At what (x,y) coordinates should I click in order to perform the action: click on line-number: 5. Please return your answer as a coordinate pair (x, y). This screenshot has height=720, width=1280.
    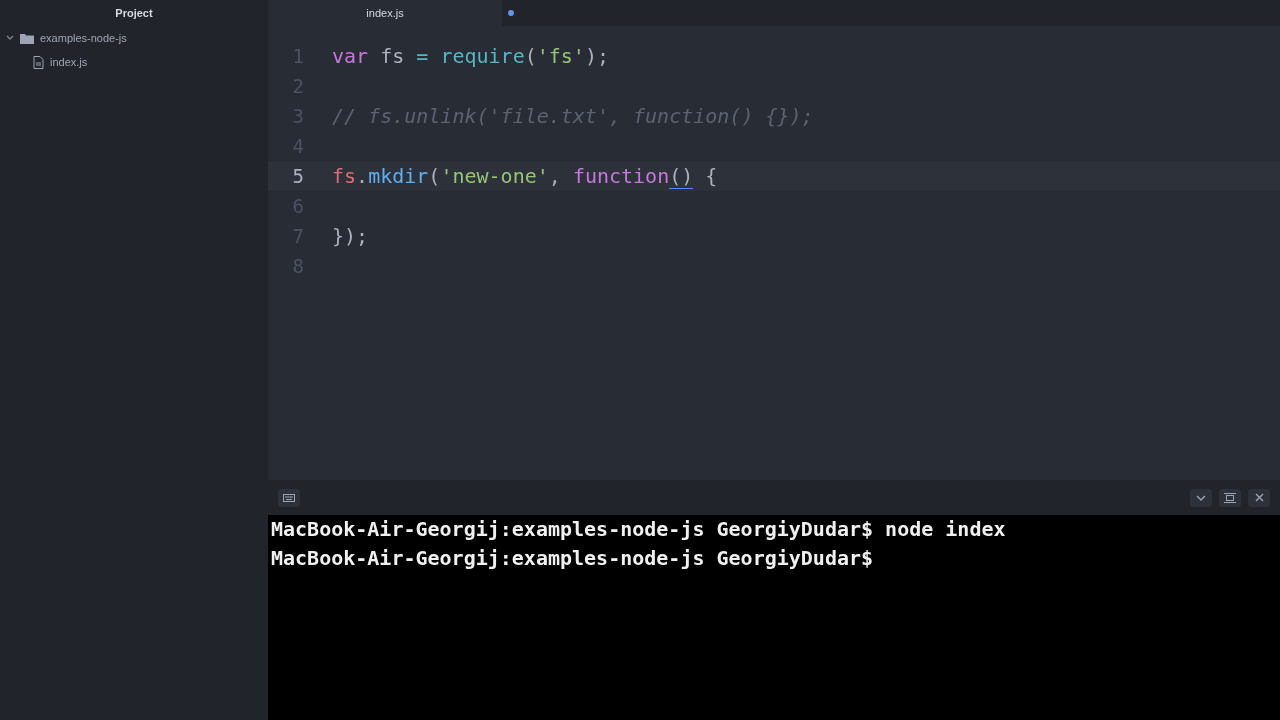
    Looking at the image, I should click on (298, 176).